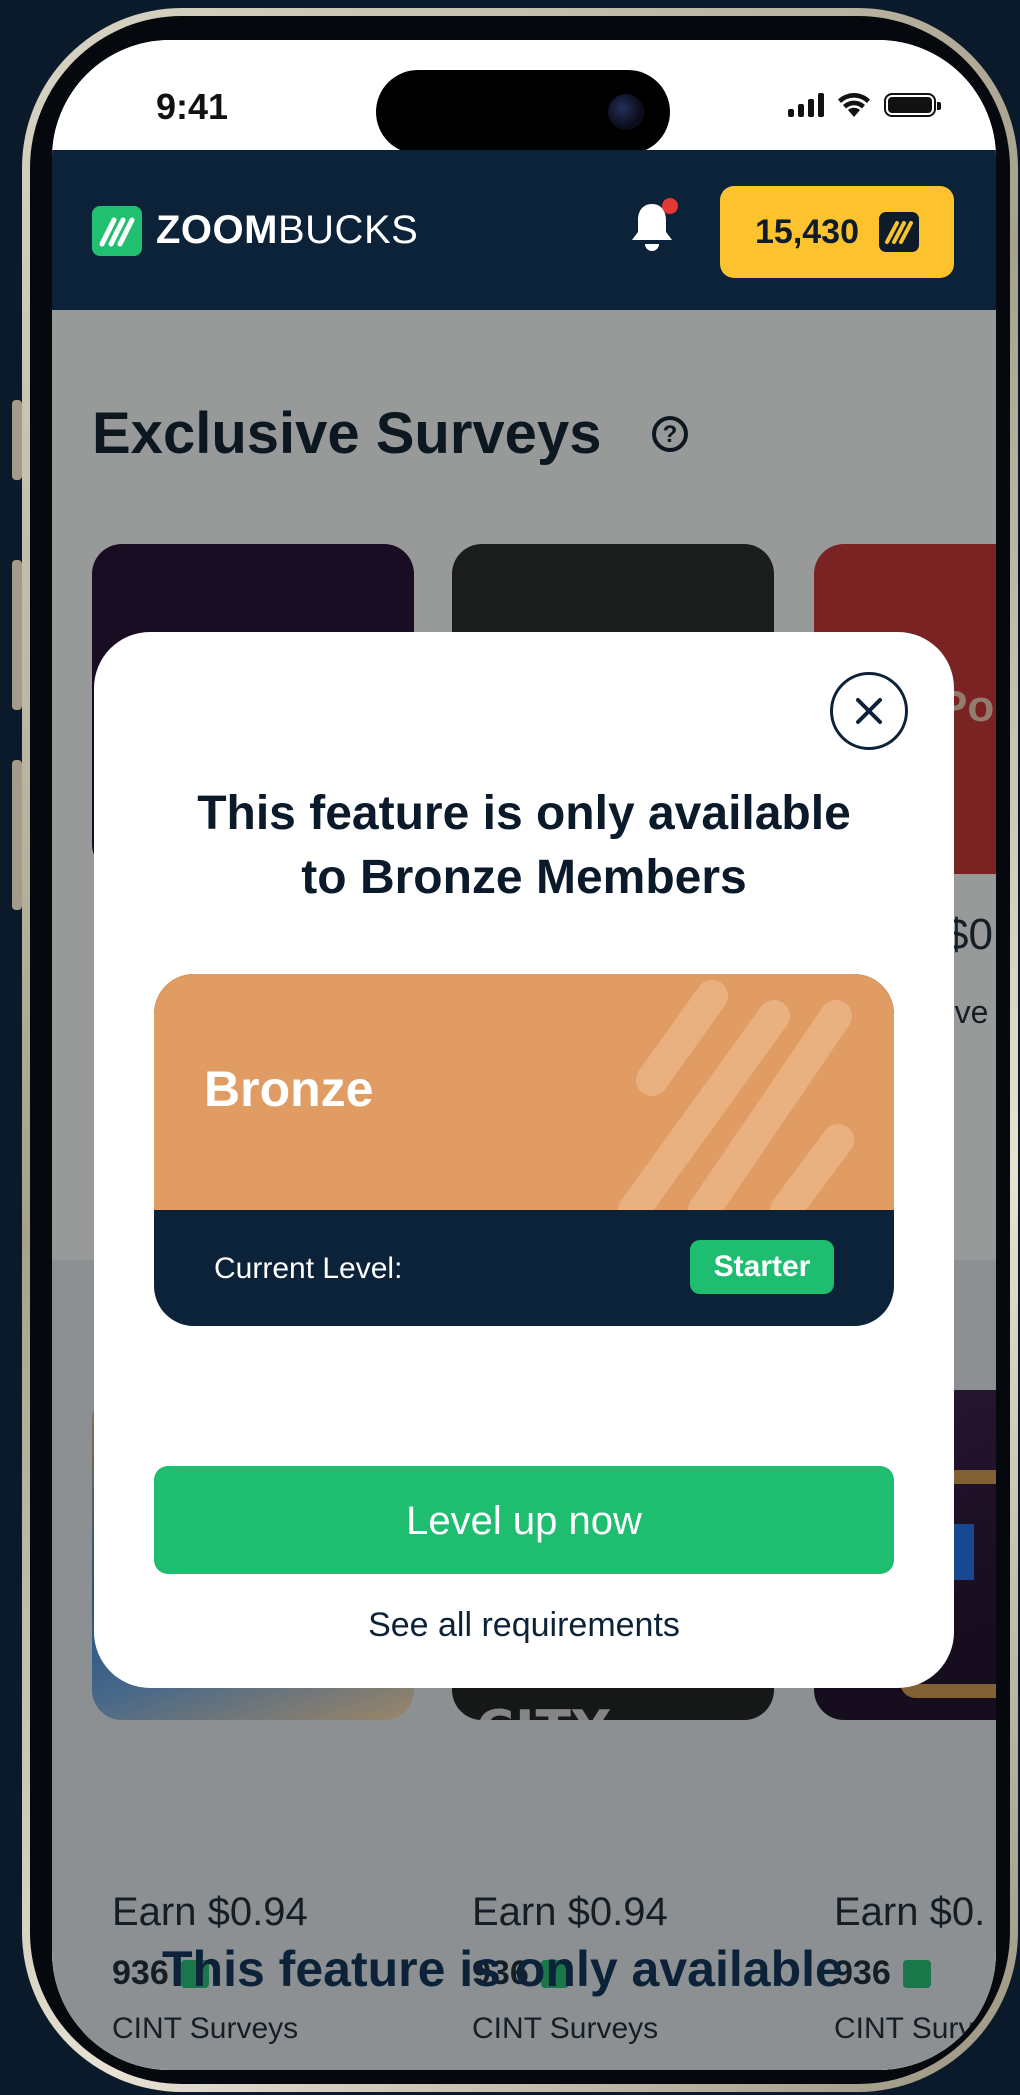 This screenshot has height=2095, width=1020. I want to click on battery-icon, so click(912, 105).